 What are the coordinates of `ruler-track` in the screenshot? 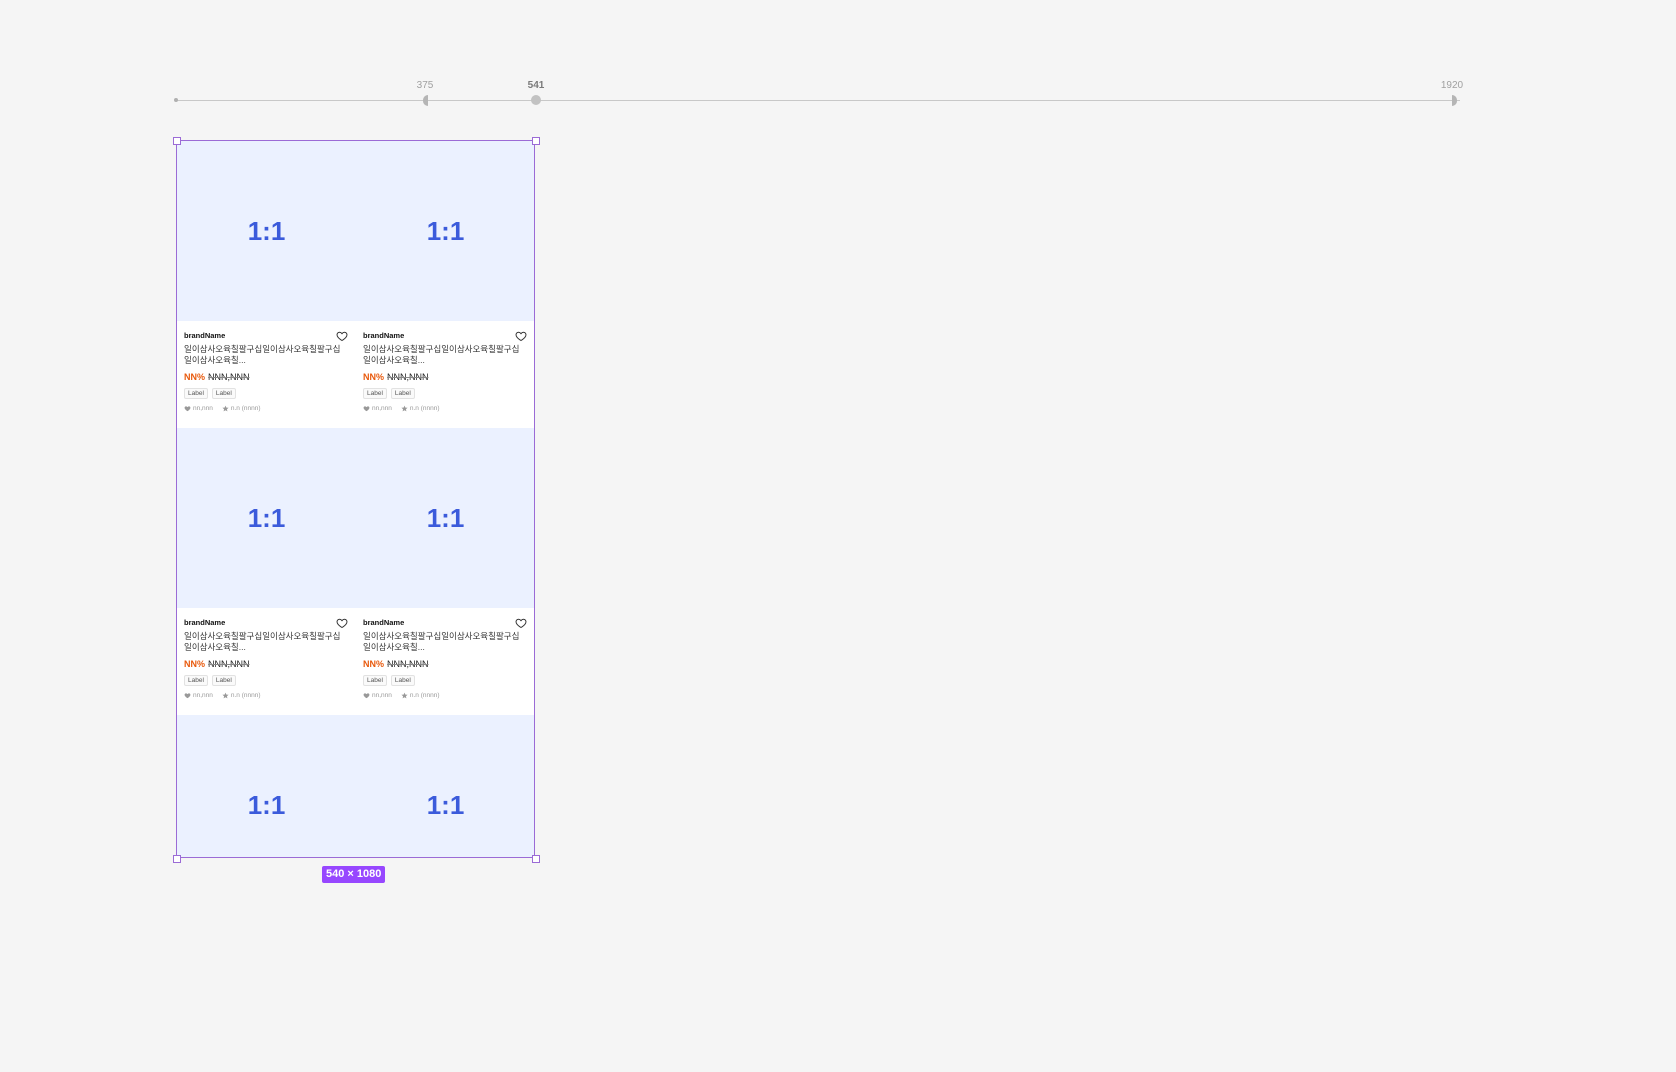 It's located at (817, 100).